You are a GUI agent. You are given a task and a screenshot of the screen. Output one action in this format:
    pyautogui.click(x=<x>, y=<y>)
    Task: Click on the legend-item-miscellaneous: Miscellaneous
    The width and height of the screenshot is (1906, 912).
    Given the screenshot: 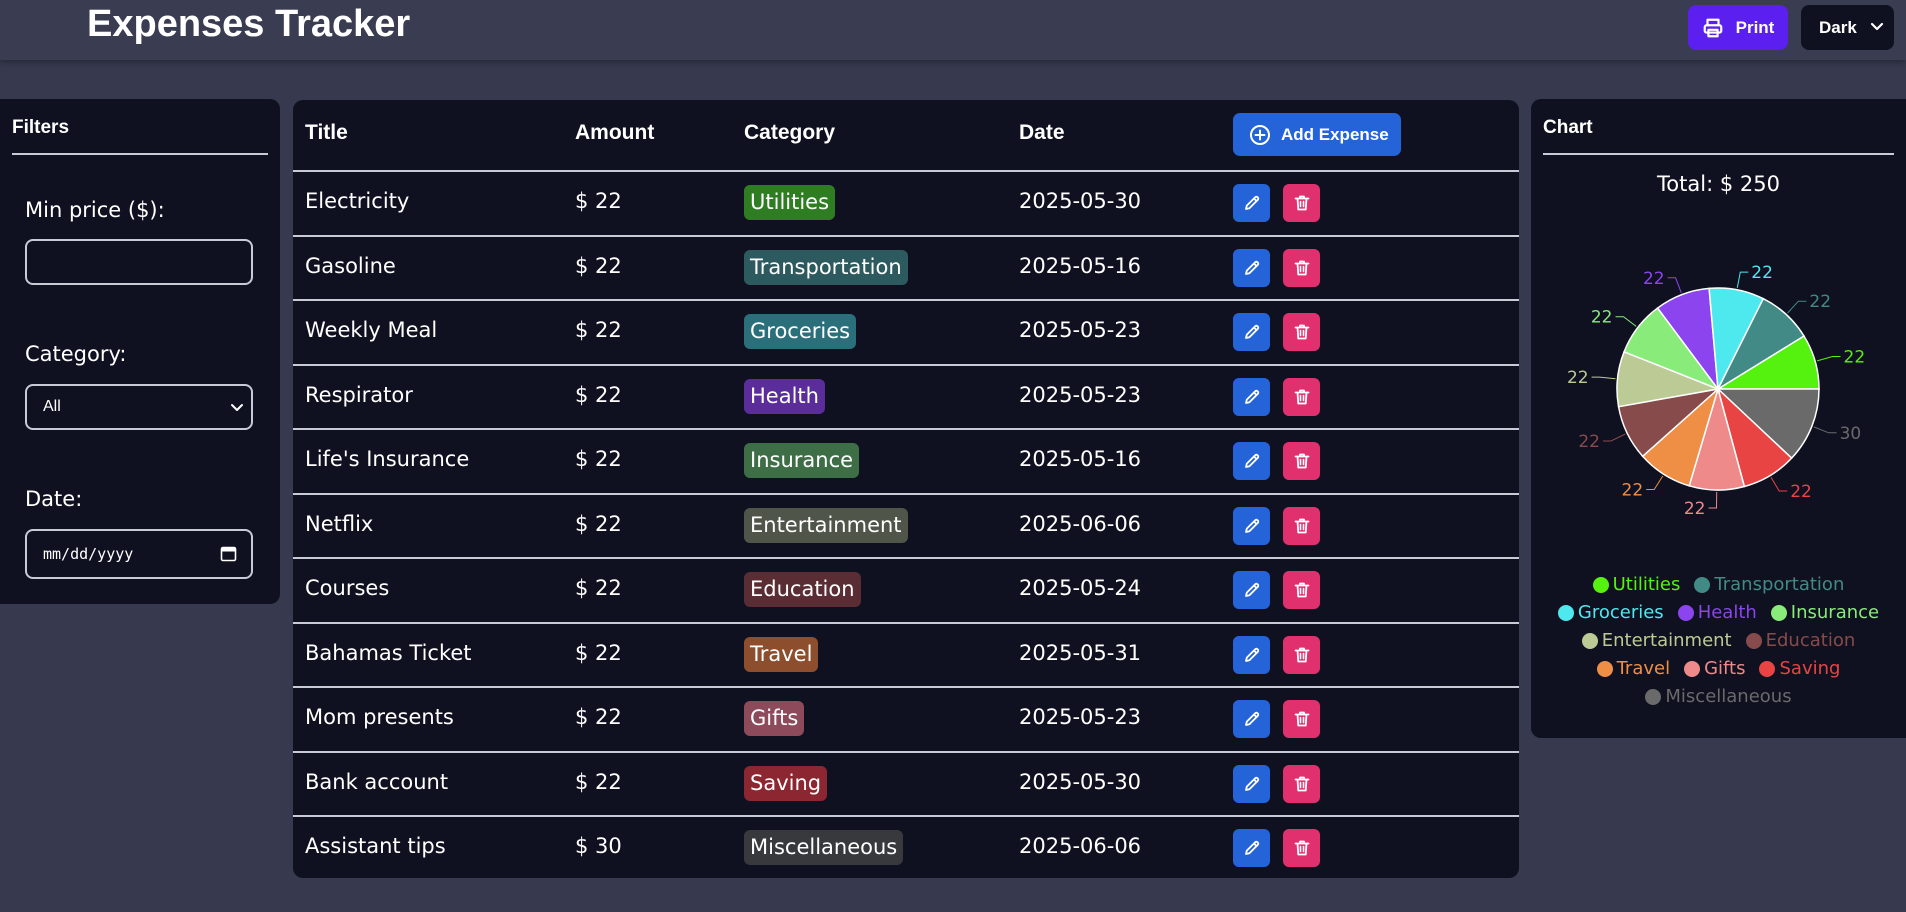 What is the action you would take?
    pyautogui.click(x=1718, y=696)
    